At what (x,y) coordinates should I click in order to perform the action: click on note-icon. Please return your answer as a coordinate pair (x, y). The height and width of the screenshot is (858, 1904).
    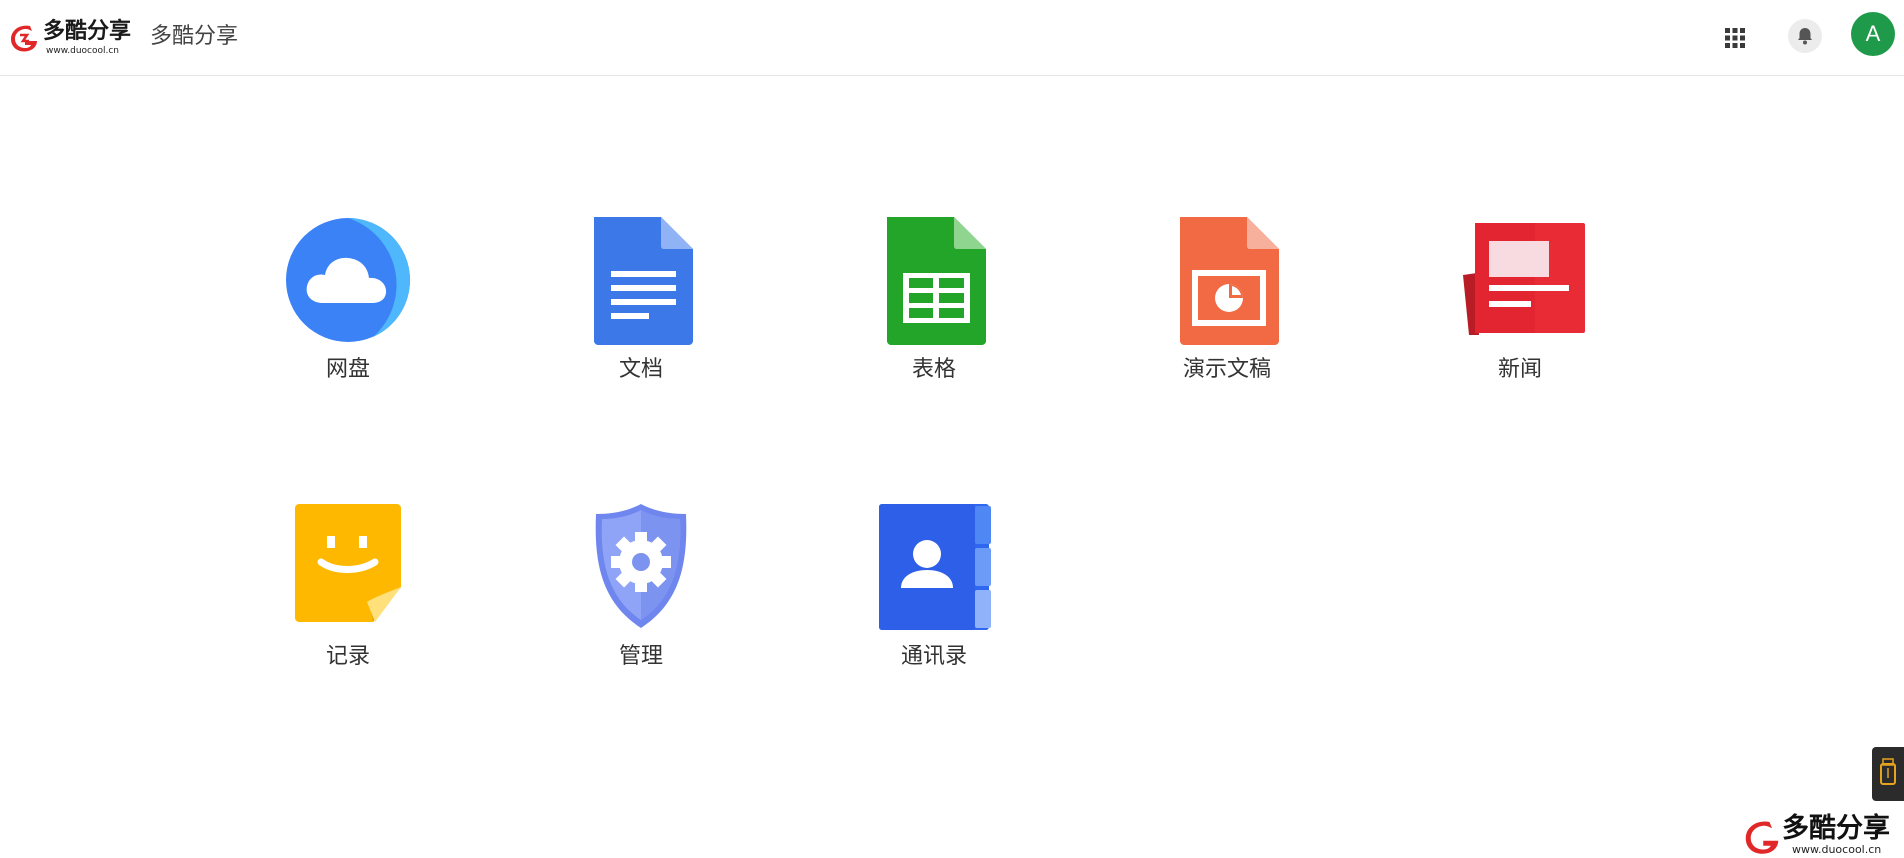
    Looking at the image, I should click on (348, 563).